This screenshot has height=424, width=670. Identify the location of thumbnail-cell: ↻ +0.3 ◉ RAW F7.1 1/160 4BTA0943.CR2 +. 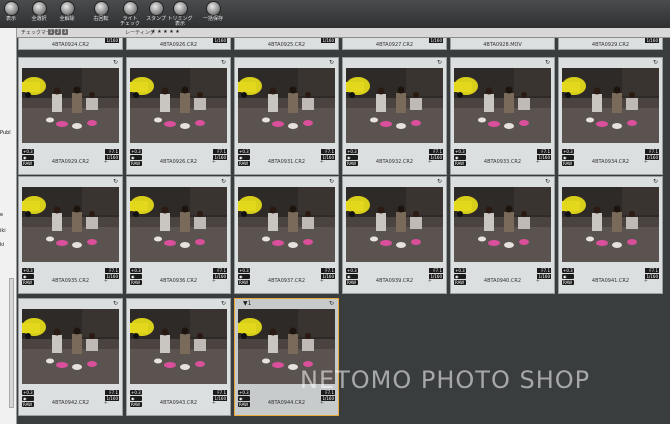
(178, 357).